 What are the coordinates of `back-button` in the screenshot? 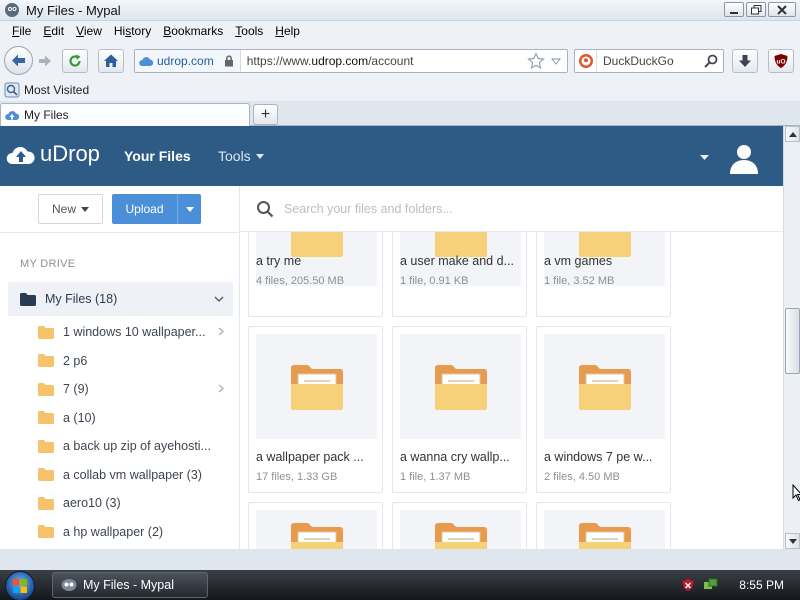 It's located at (18, 60).